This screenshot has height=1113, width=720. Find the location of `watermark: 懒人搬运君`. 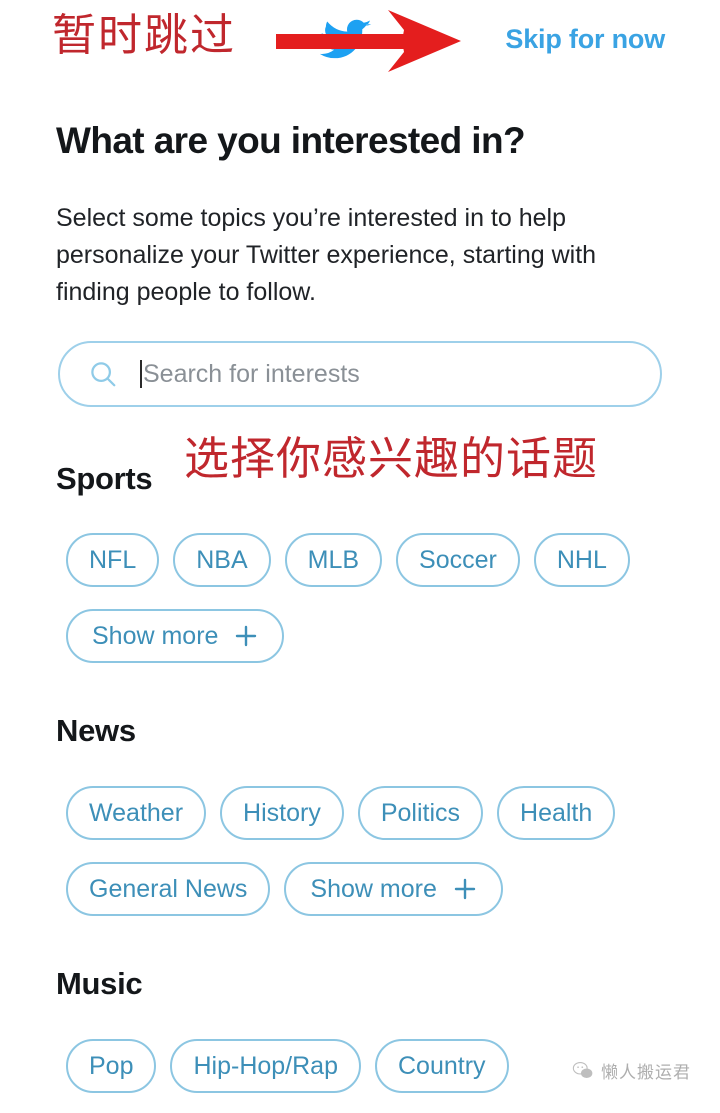

watermark: 懒人搬运君 is located at coordinates (631, 1070).